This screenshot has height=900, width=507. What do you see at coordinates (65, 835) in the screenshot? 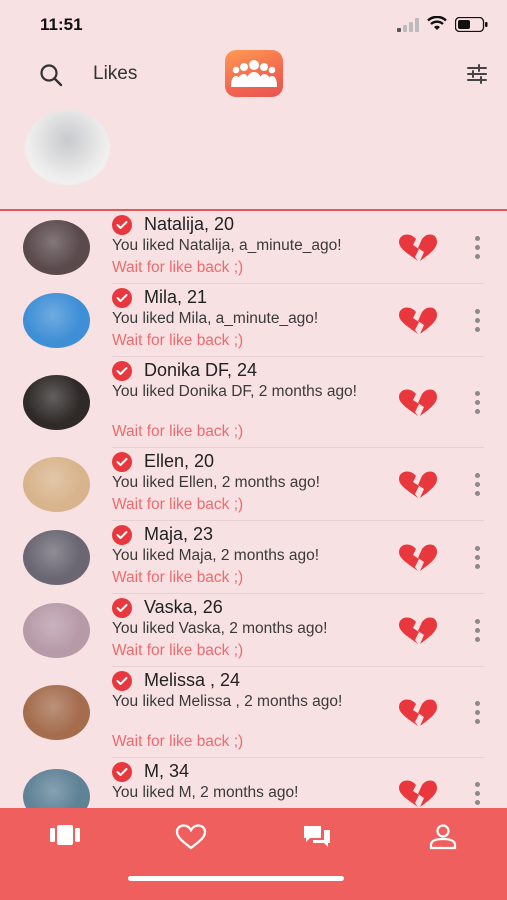
I see `cards-icon` at bounding box center [65, 835].